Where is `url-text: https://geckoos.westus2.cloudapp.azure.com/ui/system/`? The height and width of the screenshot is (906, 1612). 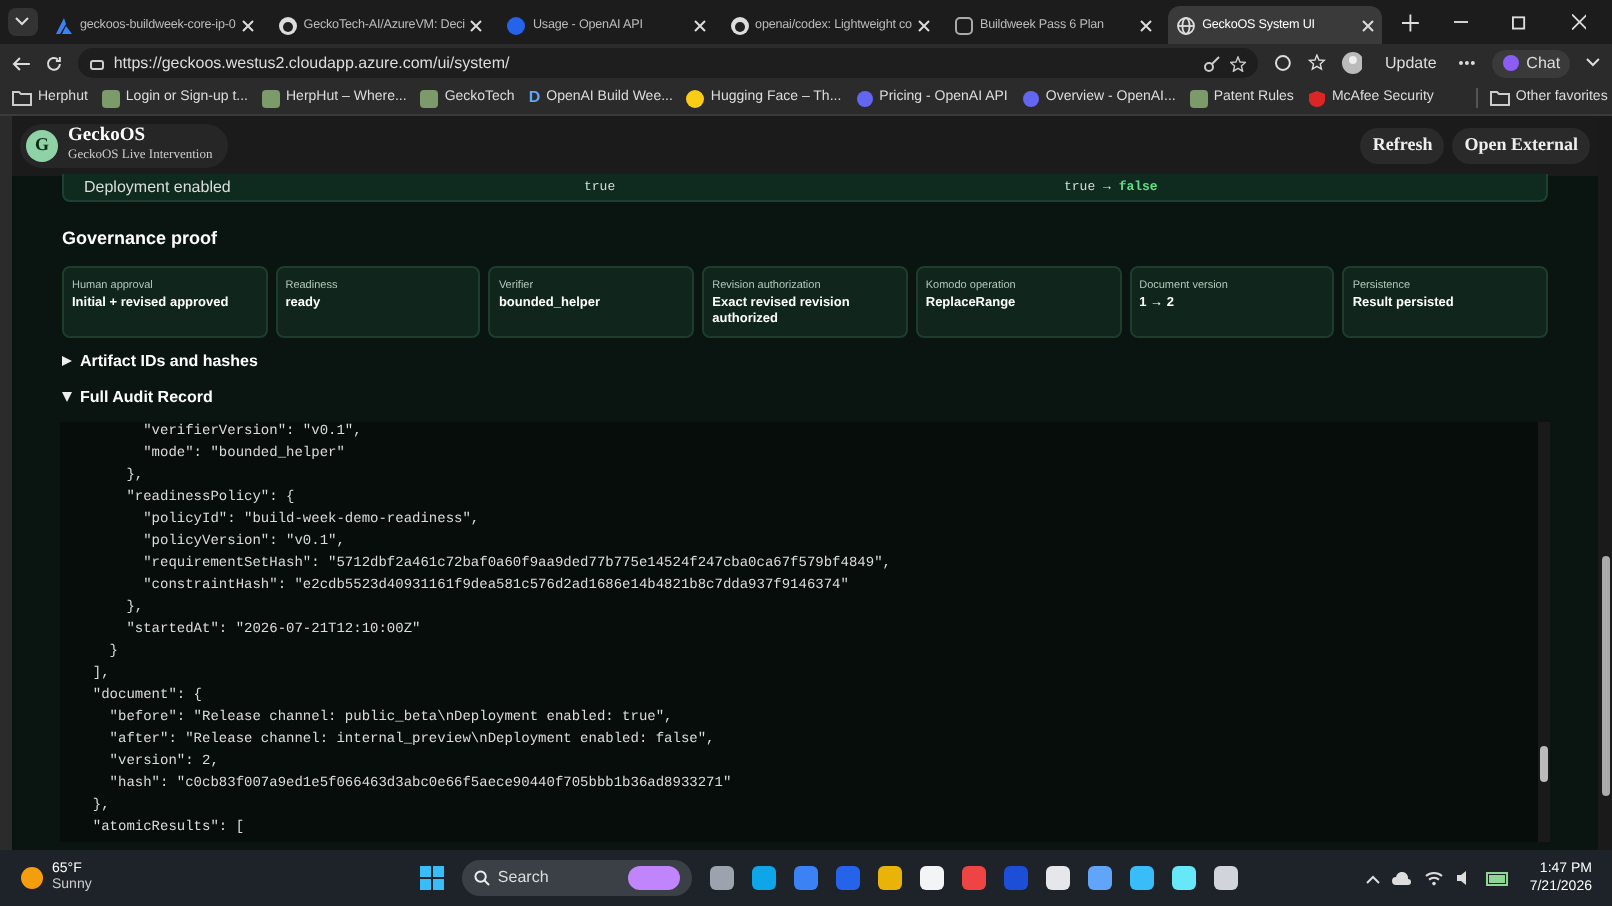 url-text: https://geckoos.westus2.cloudapp.azure.com/ui/system/ is located at coordinates (312, 63).